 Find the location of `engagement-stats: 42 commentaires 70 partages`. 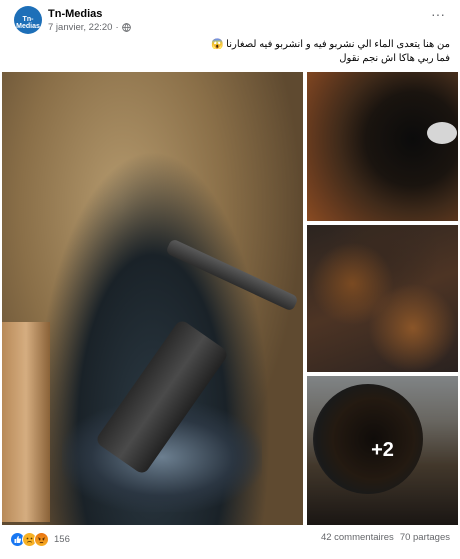

engagement-stats: 42 commentaires 70 partages is located at coordinates (385, 537).